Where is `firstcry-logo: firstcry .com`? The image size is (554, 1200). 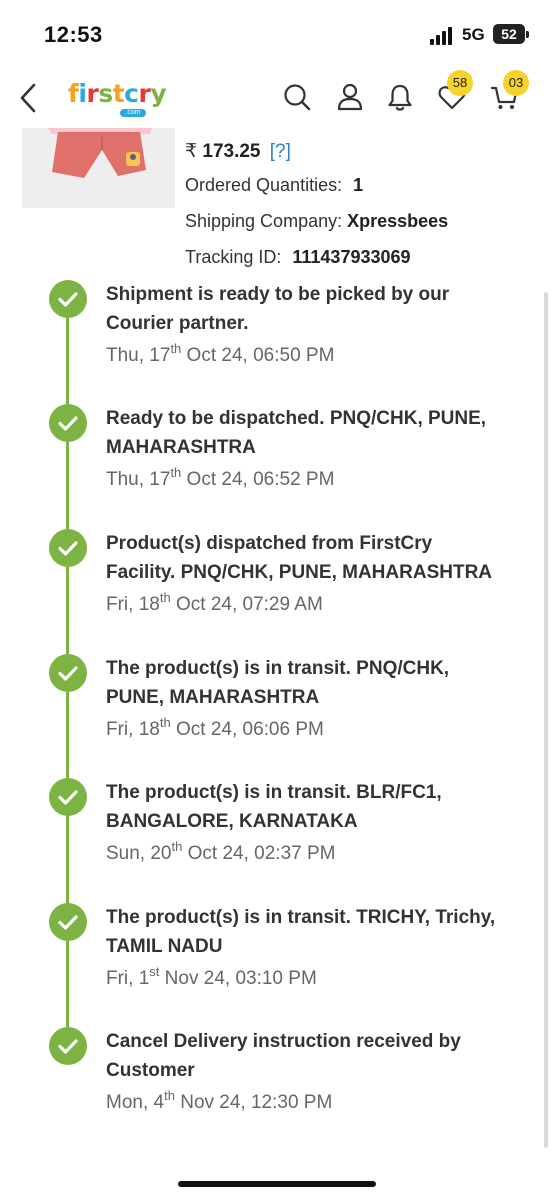 firstcry-logo: firstcry .com is located at coordinates (117, 99).